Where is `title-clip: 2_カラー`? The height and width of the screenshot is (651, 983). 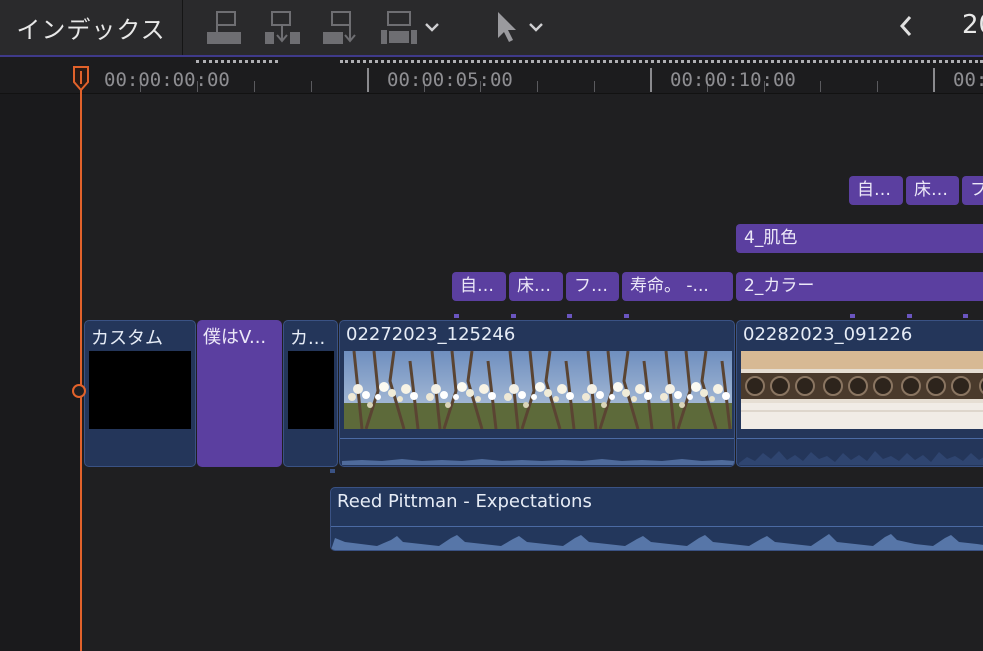 title-clip: 2_カラー is located at coordinates (859, 286).